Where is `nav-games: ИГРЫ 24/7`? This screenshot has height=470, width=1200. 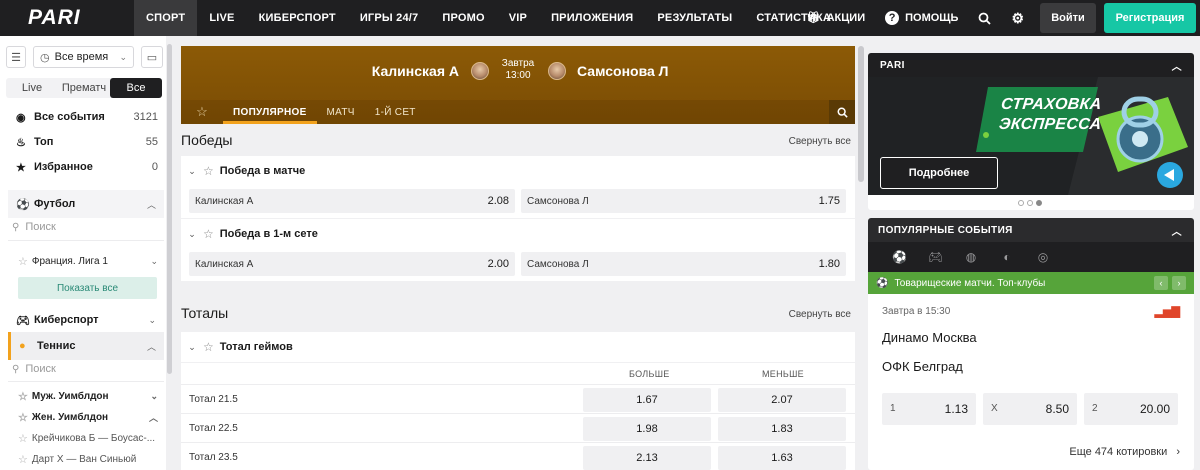 nav-games: ИГРЫ 24/7 is located at coordinates (389, 18).